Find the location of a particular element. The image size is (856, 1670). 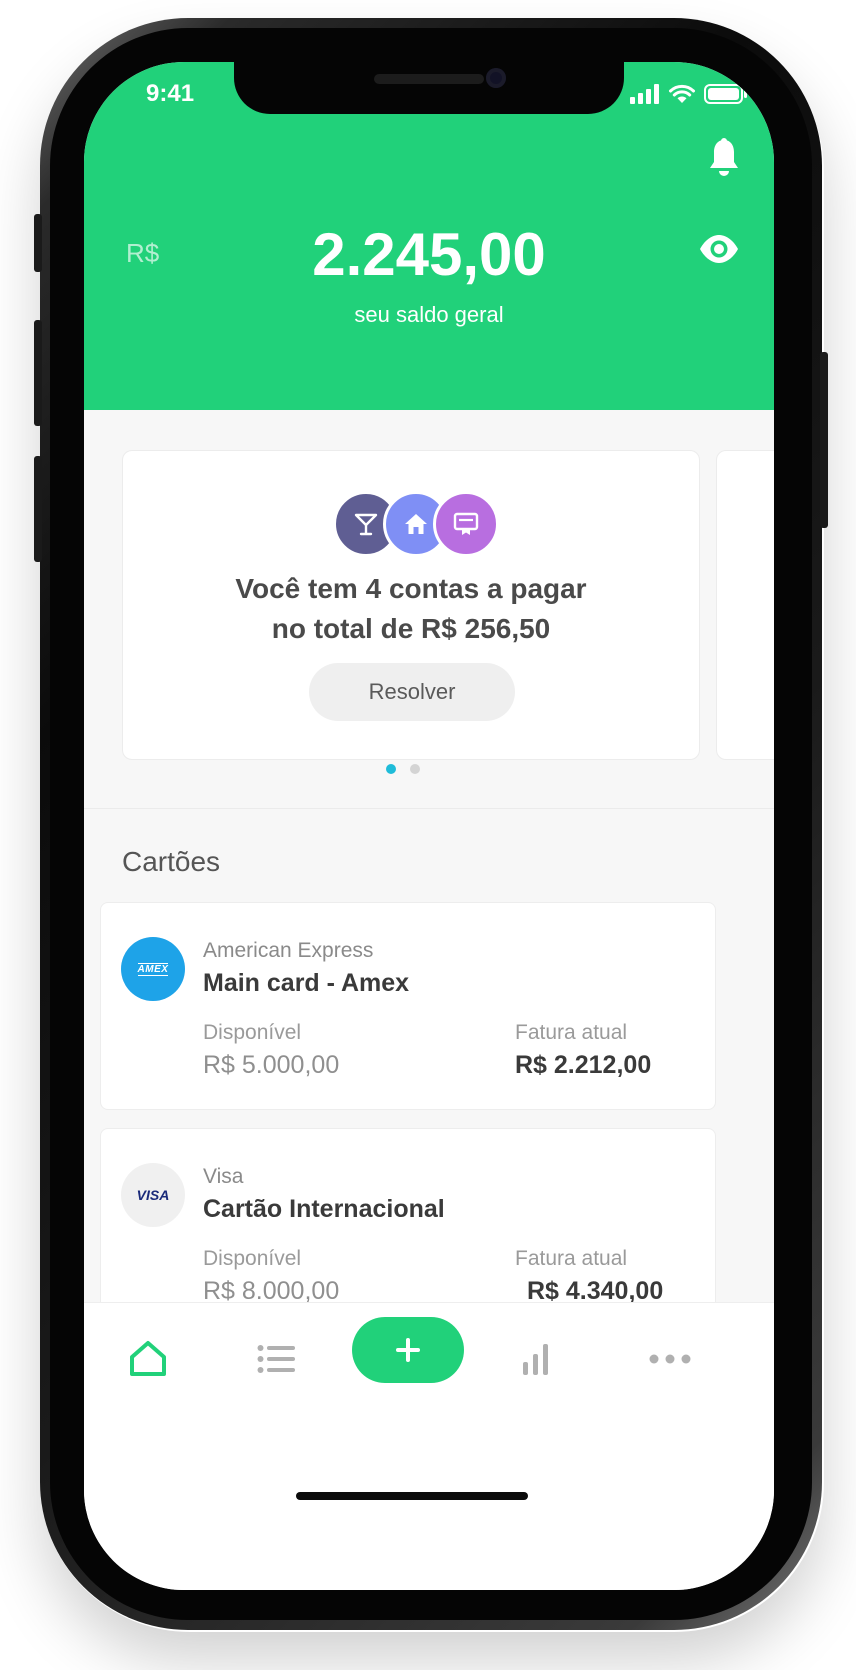

bills-summary-line-1: Você tem 4 contas a pagar is located at coordinates (411, 588).